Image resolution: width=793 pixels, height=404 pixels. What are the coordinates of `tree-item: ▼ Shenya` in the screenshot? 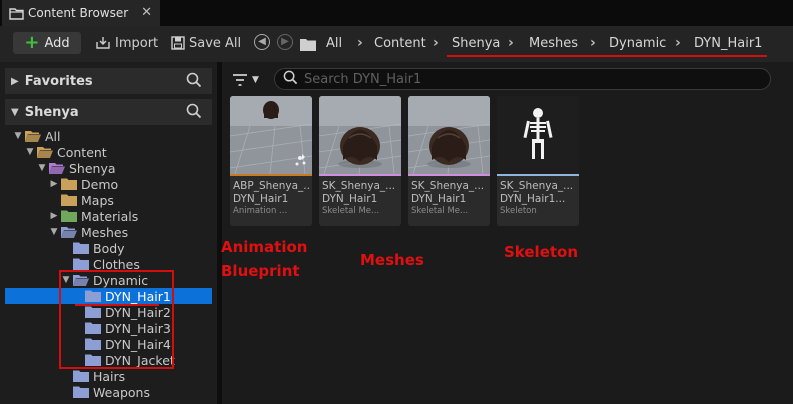 It's located at (108, 168).